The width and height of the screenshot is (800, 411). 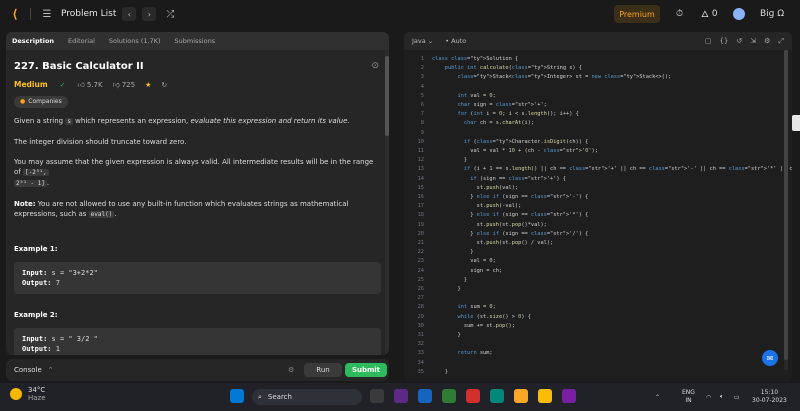 What do you see at coordinates (419, 41) in the screenshot?
I see `language-label: Java` at bounding box center [419, 41].